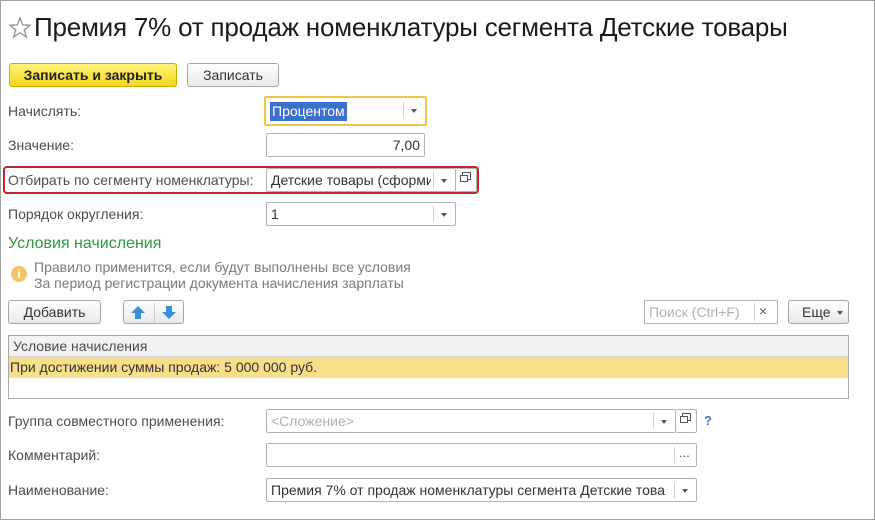  Describe the element at coordinates (471, 421) in the screenshot. I see `group-select: <Сложение>` at that location.